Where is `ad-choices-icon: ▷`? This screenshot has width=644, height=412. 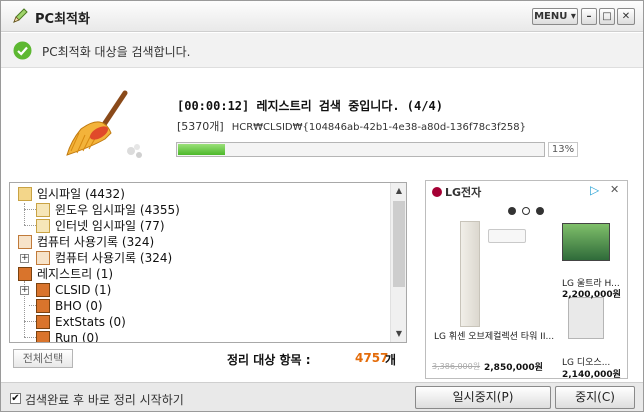
ad-choices-icon: ▷ is located at coordinates (594, 190).